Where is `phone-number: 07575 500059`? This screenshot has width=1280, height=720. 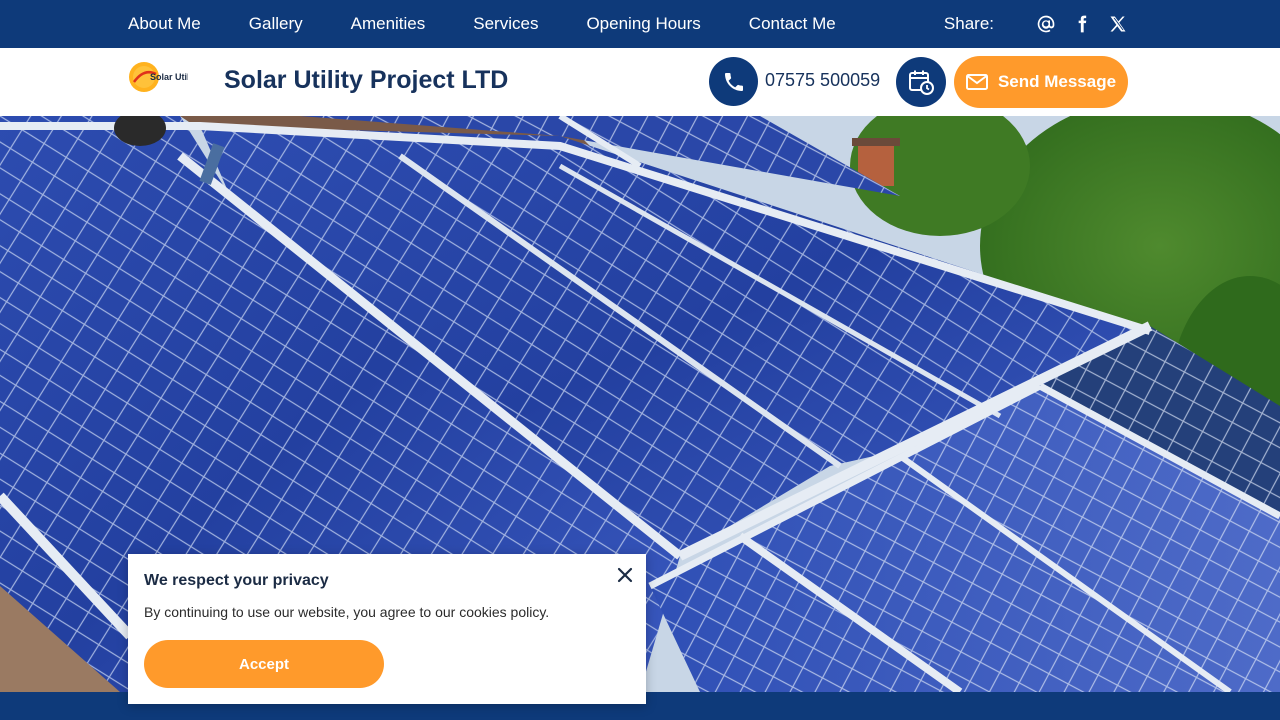 phone-number: 07575 500059 is located at coordinates (822, 80).